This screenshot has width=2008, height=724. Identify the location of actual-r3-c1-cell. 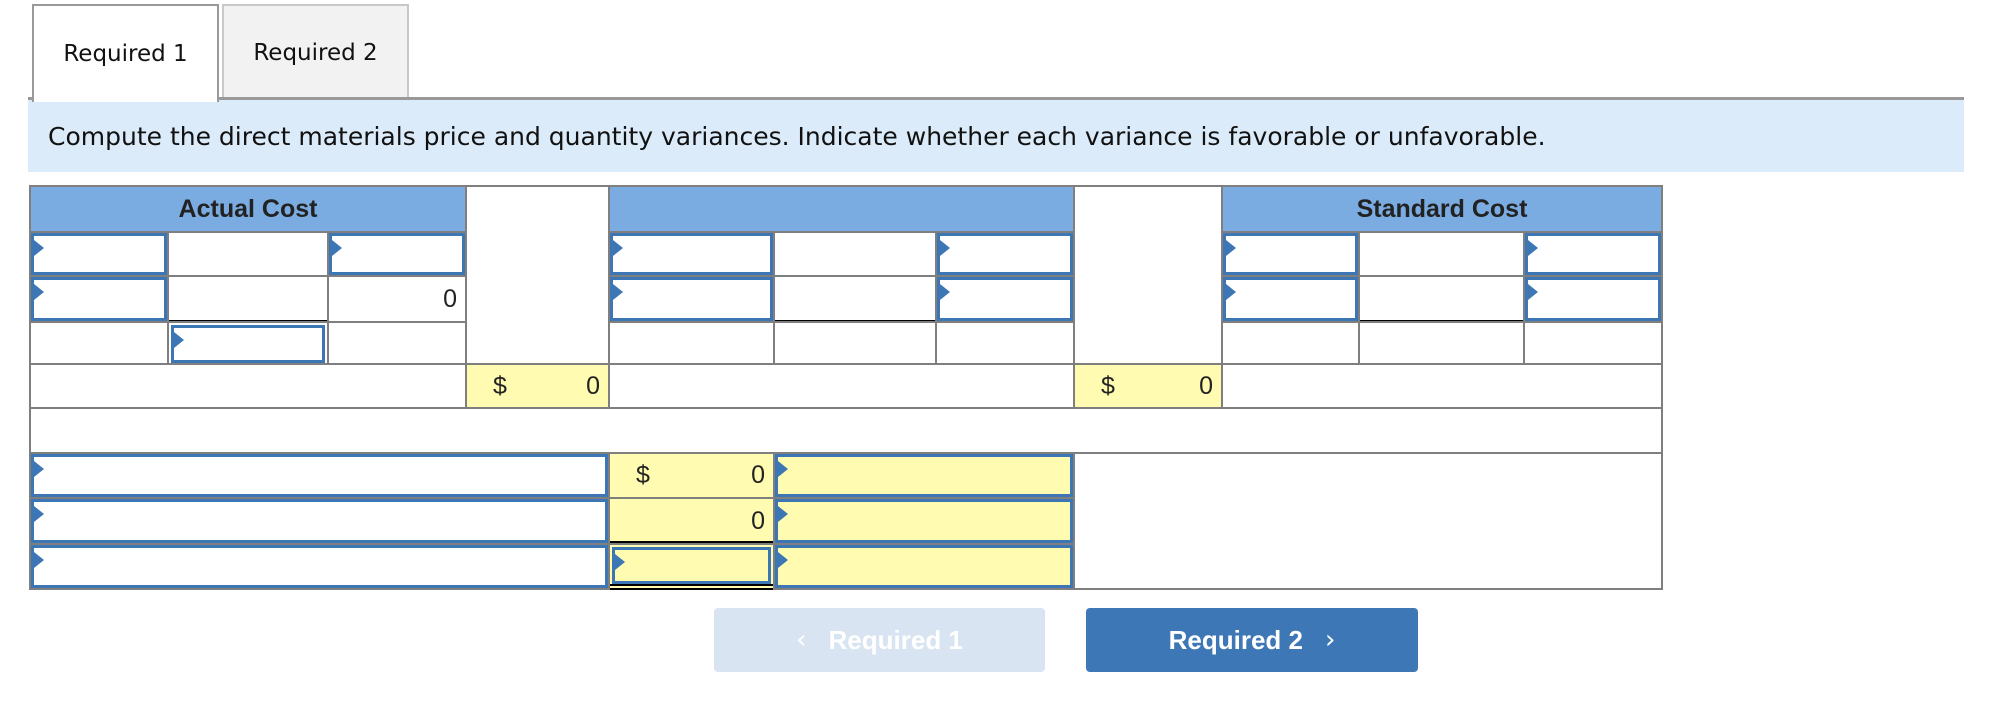
(99, 343).